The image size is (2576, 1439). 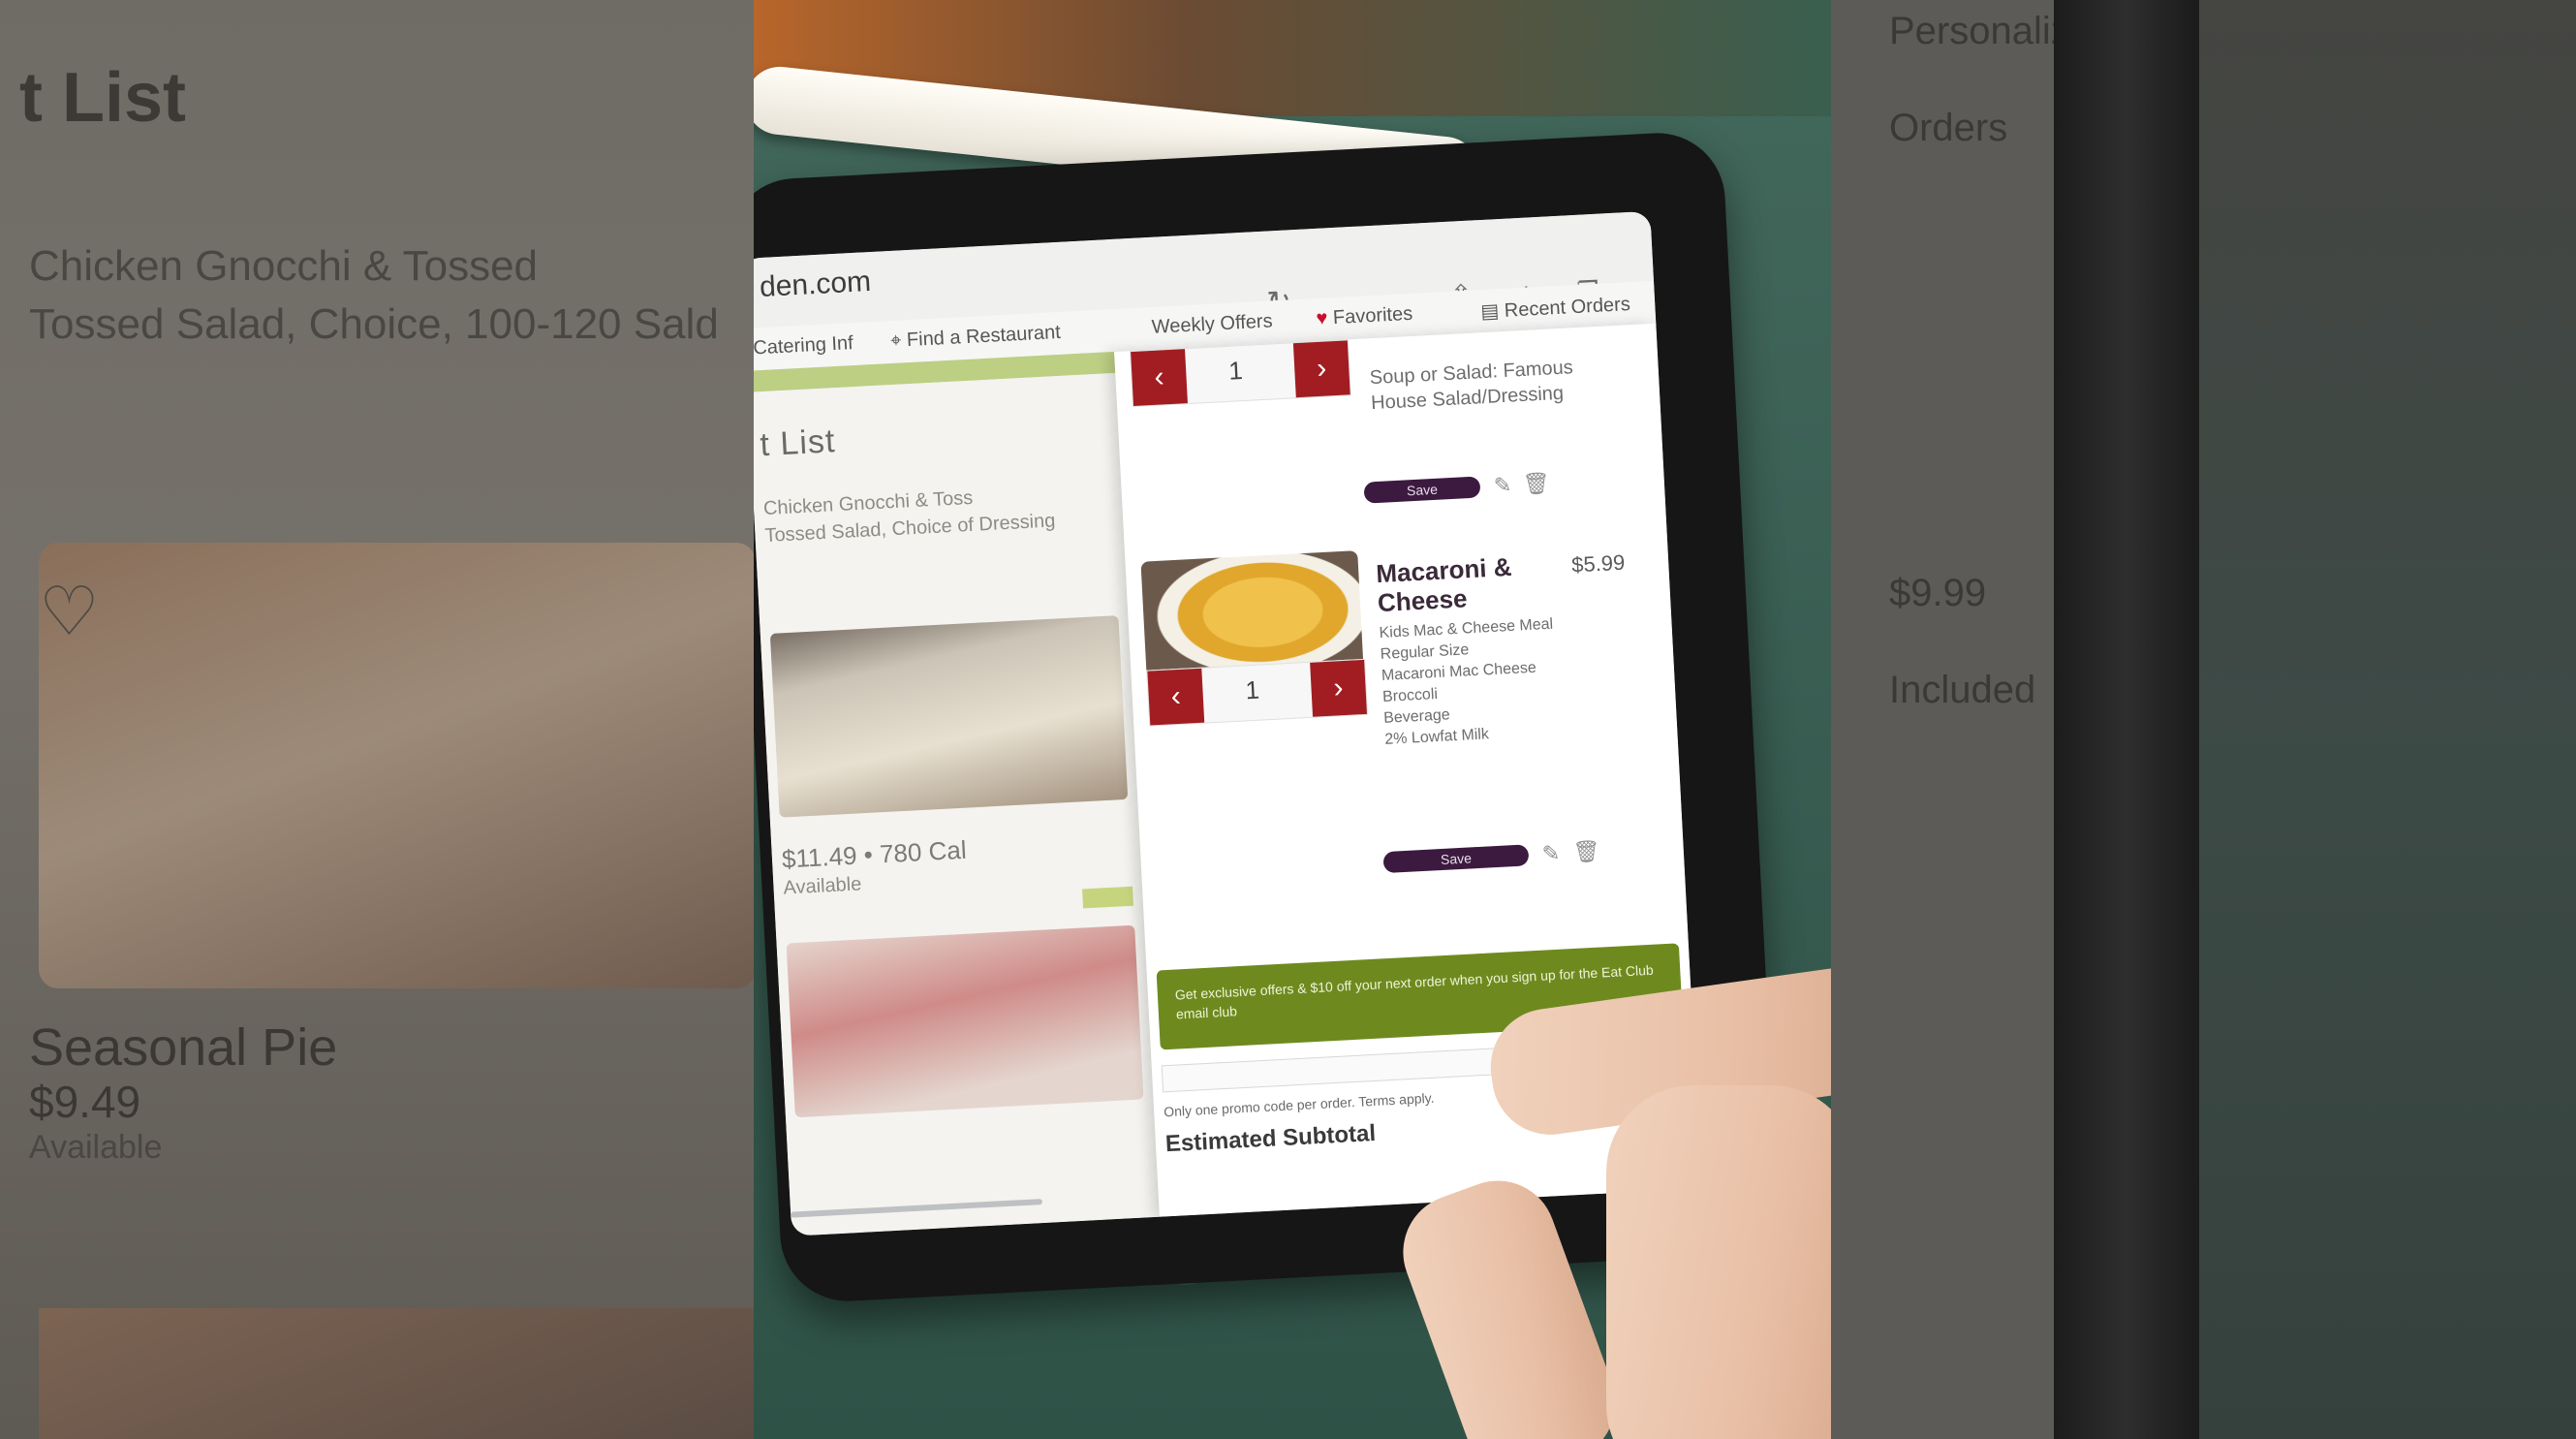 What do you see at coordinates (1416, 716) in the screenshot?
I see `item-detail: Beverage` at bounding box center [1416, 716].